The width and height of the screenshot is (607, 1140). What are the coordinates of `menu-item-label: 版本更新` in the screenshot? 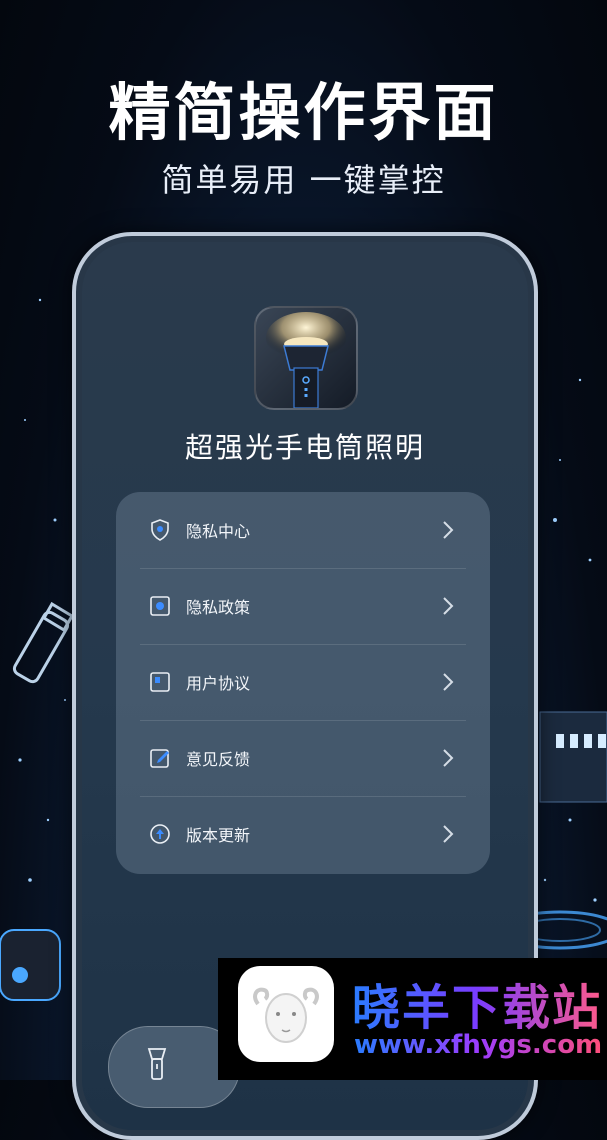 It's located at (218, 835).